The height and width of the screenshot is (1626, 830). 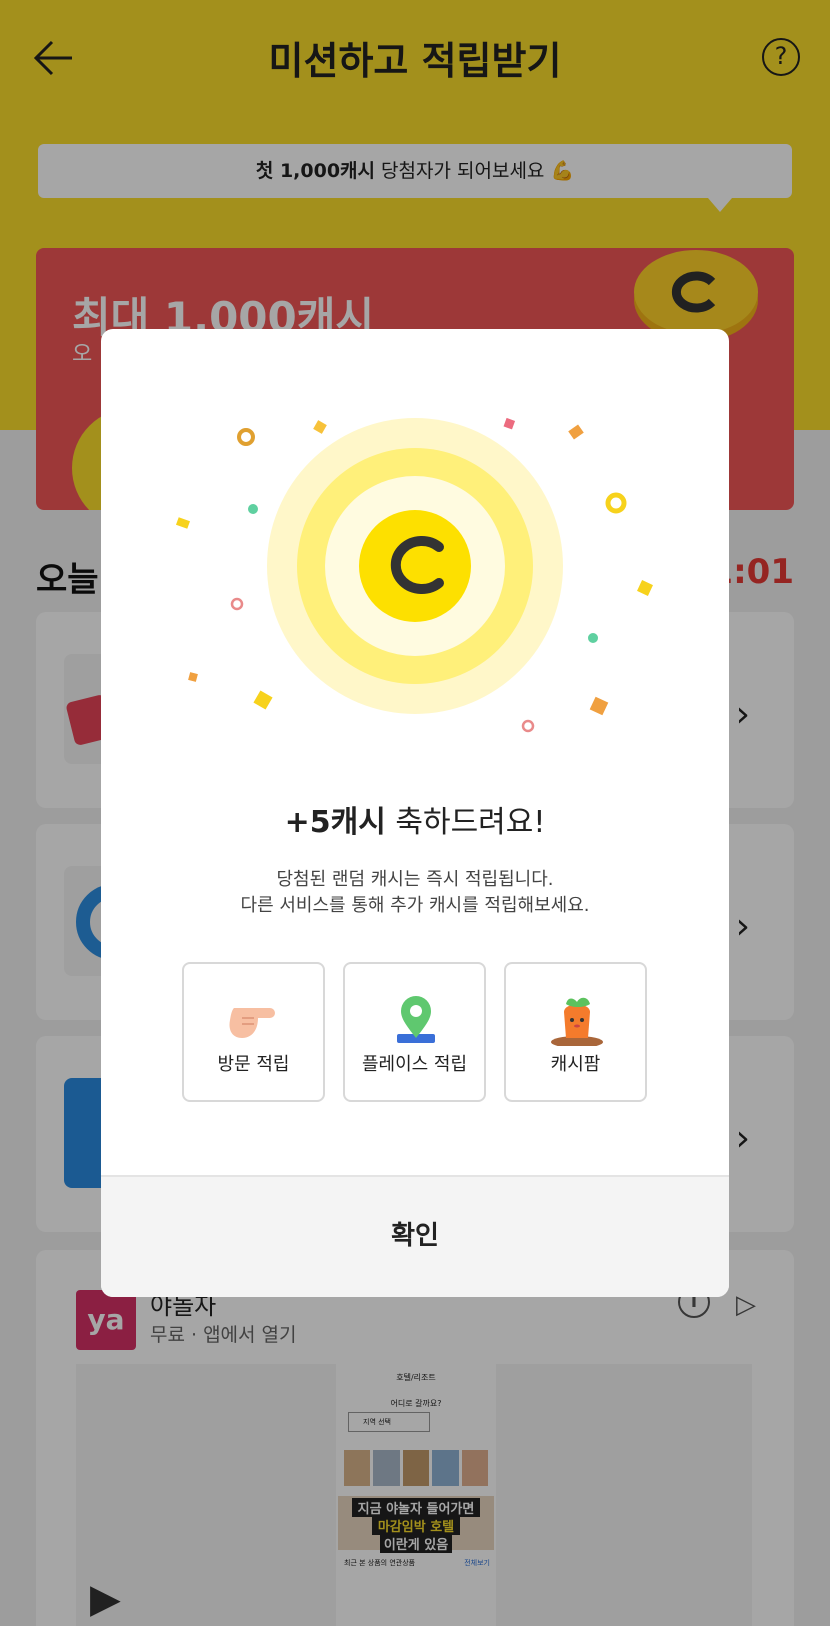 I want to click on map-pin-icon, so click(x=416, y=1019).